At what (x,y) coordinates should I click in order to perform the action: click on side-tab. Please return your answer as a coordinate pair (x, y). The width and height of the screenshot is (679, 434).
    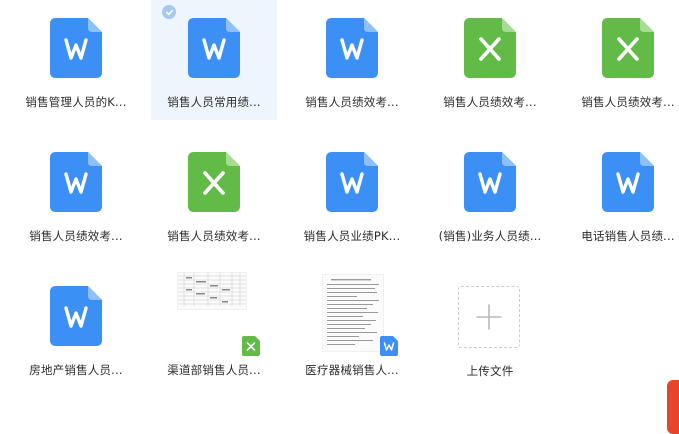
    Looking at the image, I should click on (673, 407).